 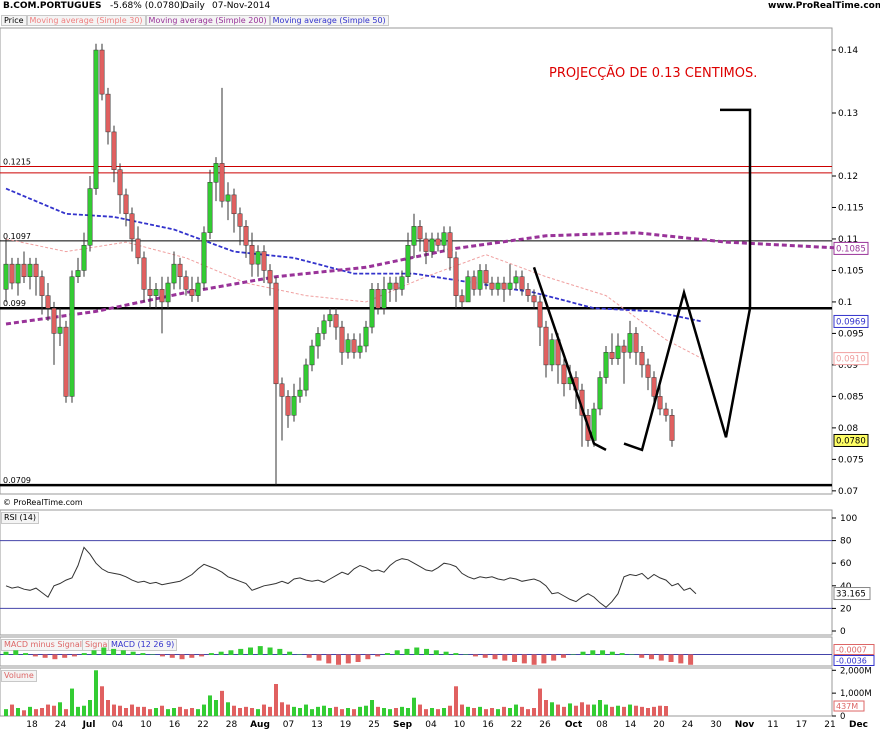 What do you see at coordinates (61, 725) in the screenshot?
I see `x-tick-label: 24` at bounding box center [61, 725].